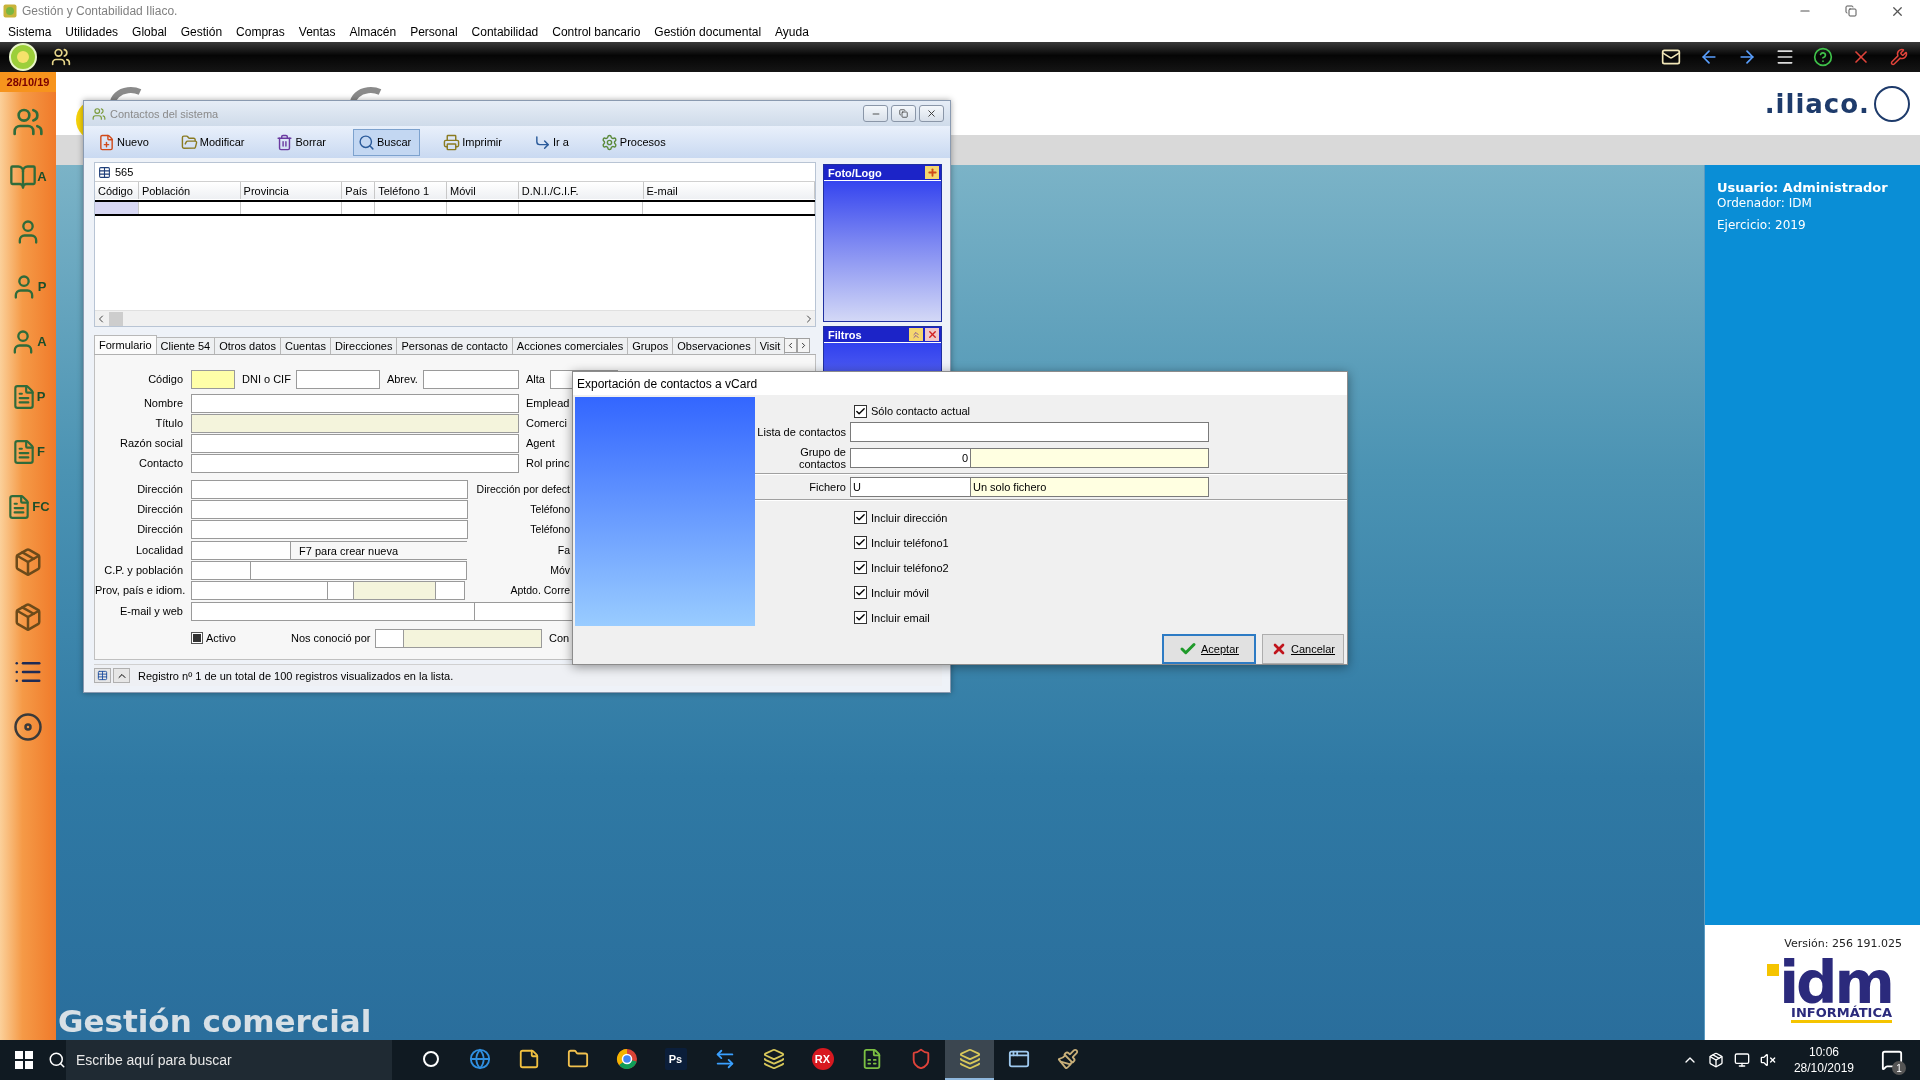  I want to click on menu-item: Personal, so click(434, 32).